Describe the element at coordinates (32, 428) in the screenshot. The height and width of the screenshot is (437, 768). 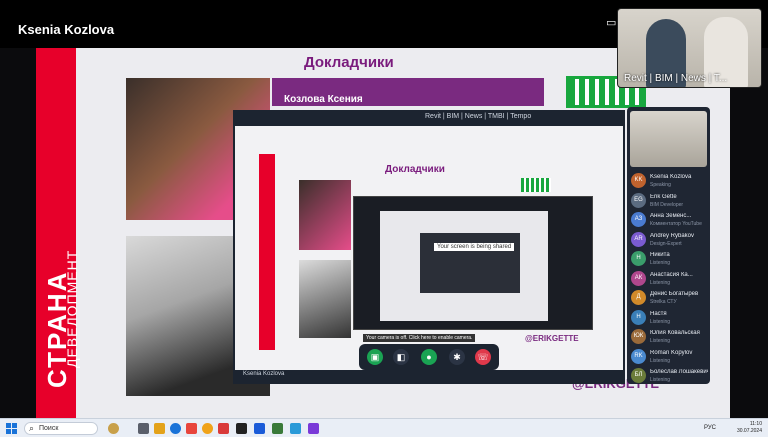
I see `search-icon: ⌕` at that location.